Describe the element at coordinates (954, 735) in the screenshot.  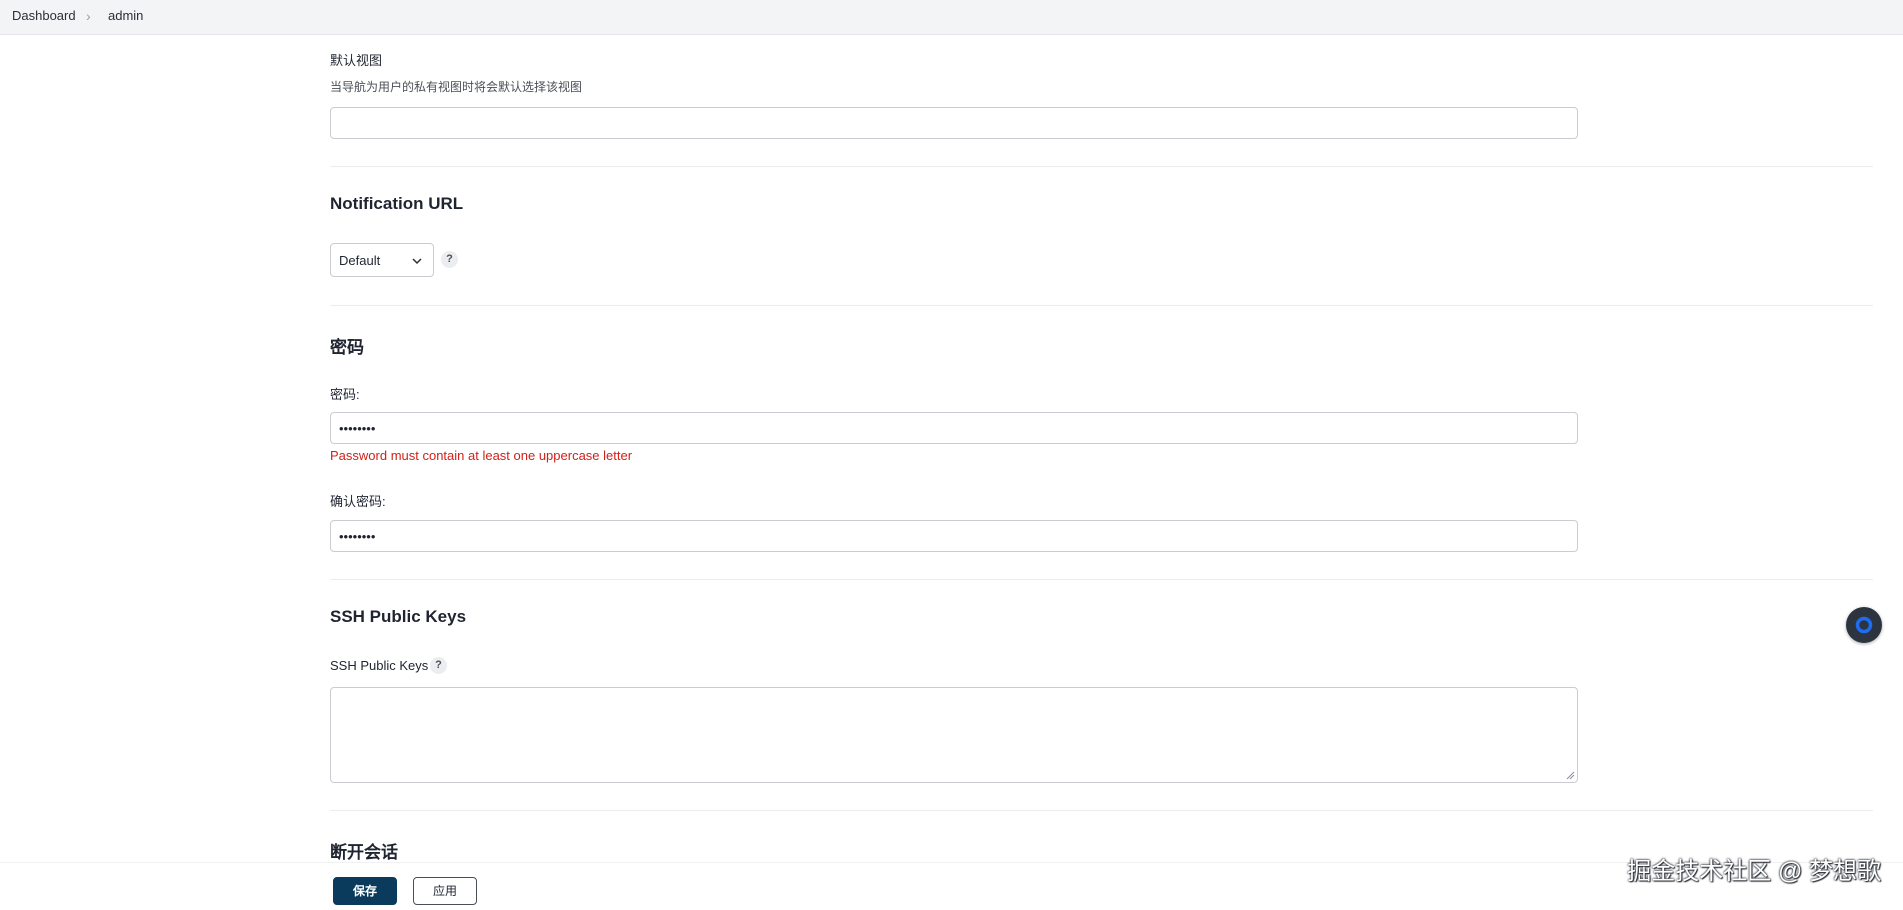
I see `ssh-keys-textarea` at that location.